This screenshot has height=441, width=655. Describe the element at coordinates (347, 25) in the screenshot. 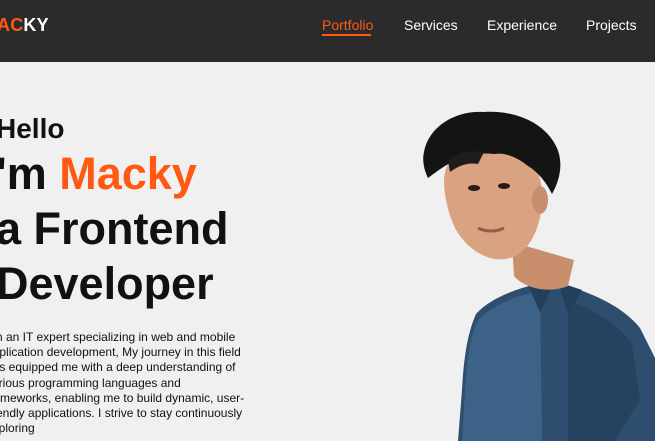

I see `nav-link-portfolio: Portfolio` at that location.